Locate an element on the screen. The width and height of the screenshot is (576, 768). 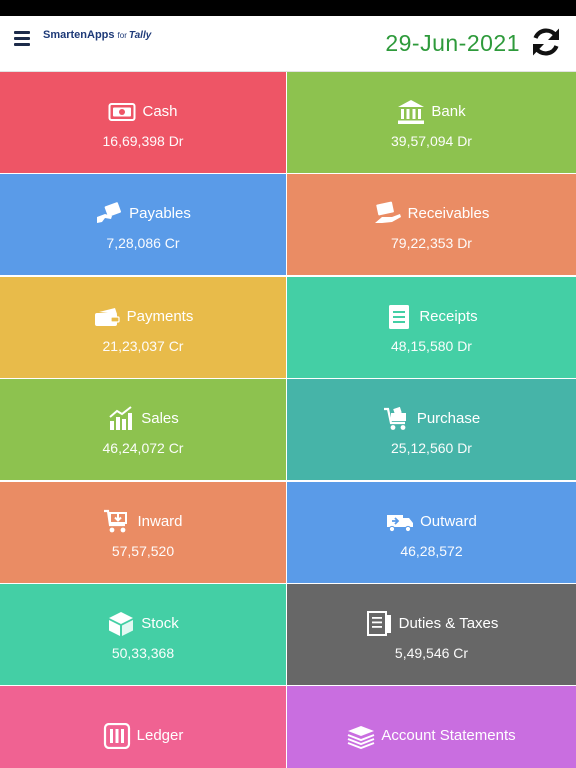
receipts-icon is located at coordinates (399, 317).